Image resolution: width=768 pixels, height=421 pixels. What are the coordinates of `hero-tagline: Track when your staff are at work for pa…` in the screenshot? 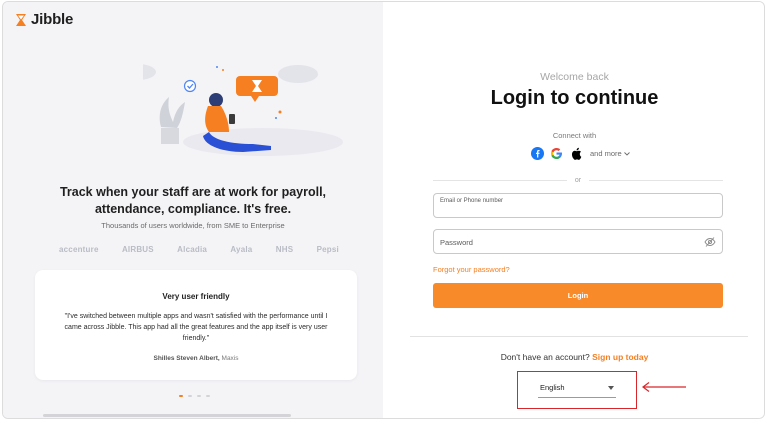 It's located at (193, 201).